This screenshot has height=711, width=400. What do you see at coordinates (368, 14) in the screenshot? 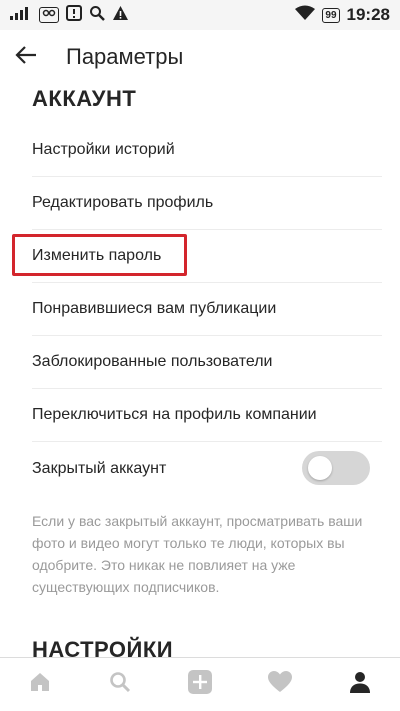
I see `status-time: 19:28` at bounding box center [368, 14].